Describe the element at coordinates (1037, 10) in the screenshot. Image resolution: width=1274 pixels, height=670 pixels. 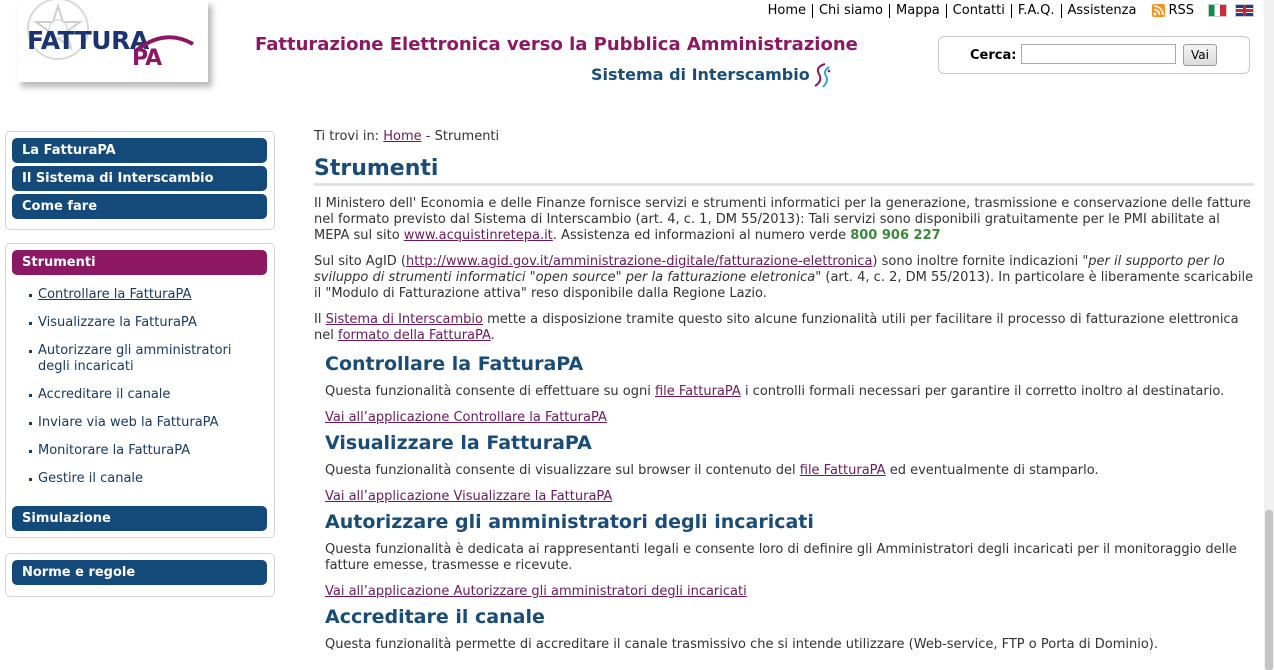
I see `topnav-faq: F.A.Q.` at that location.